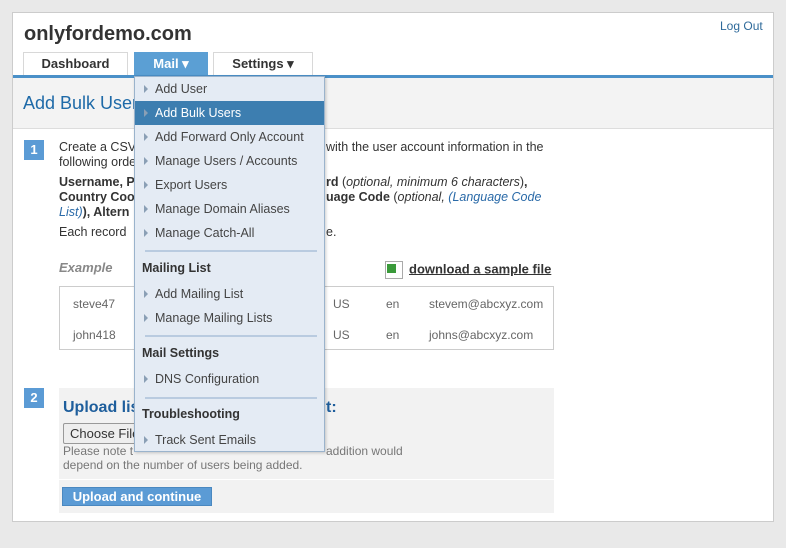 The image size is (786, 548). I want to click on step1-fields: rd (optional, minimum 6 characters),, so click(427, 182).